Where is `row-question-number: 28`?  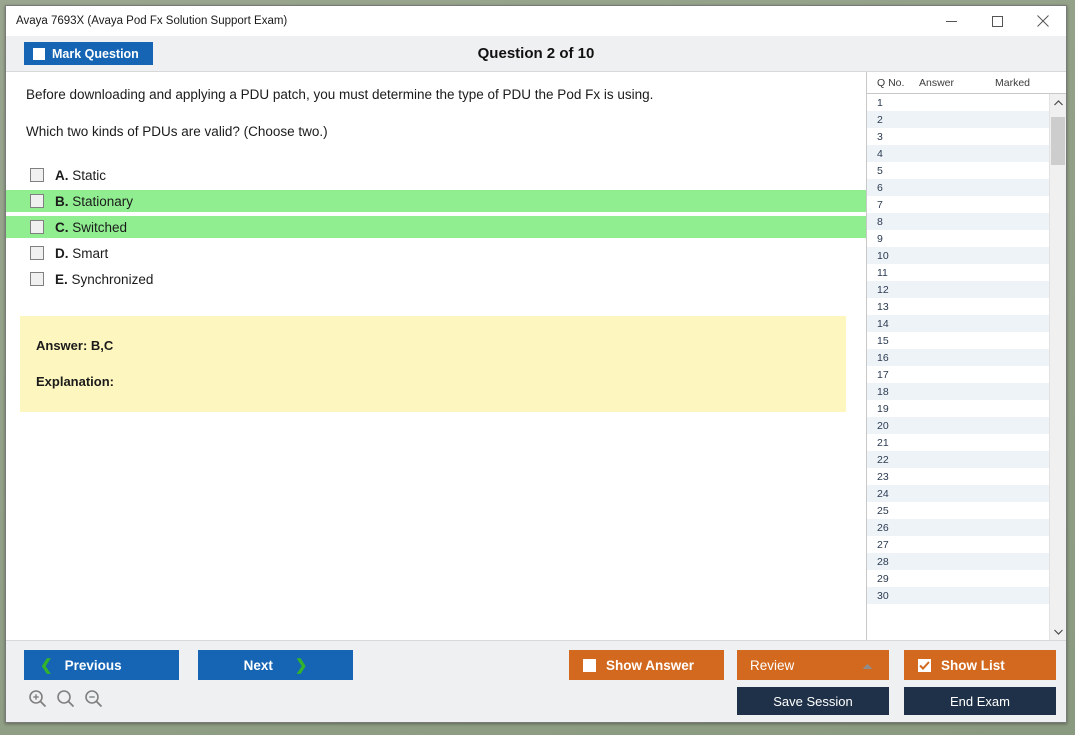
row-question-number: 28 is located at coordinates (883, 561).